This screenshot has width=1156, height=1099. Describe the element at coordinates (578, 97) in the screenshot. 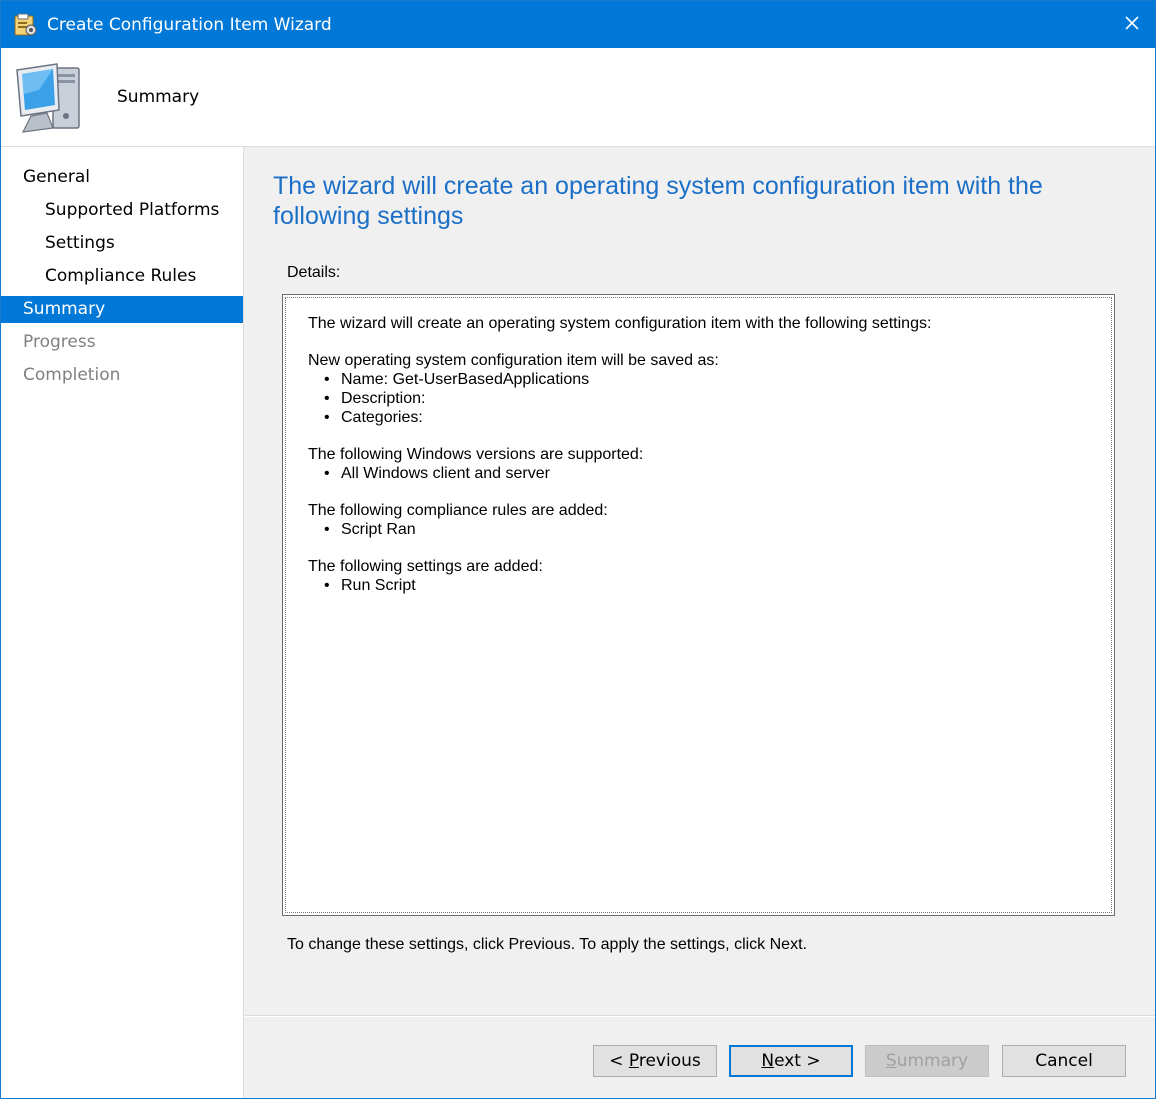

I see `wizard-header: Summary` at that location.